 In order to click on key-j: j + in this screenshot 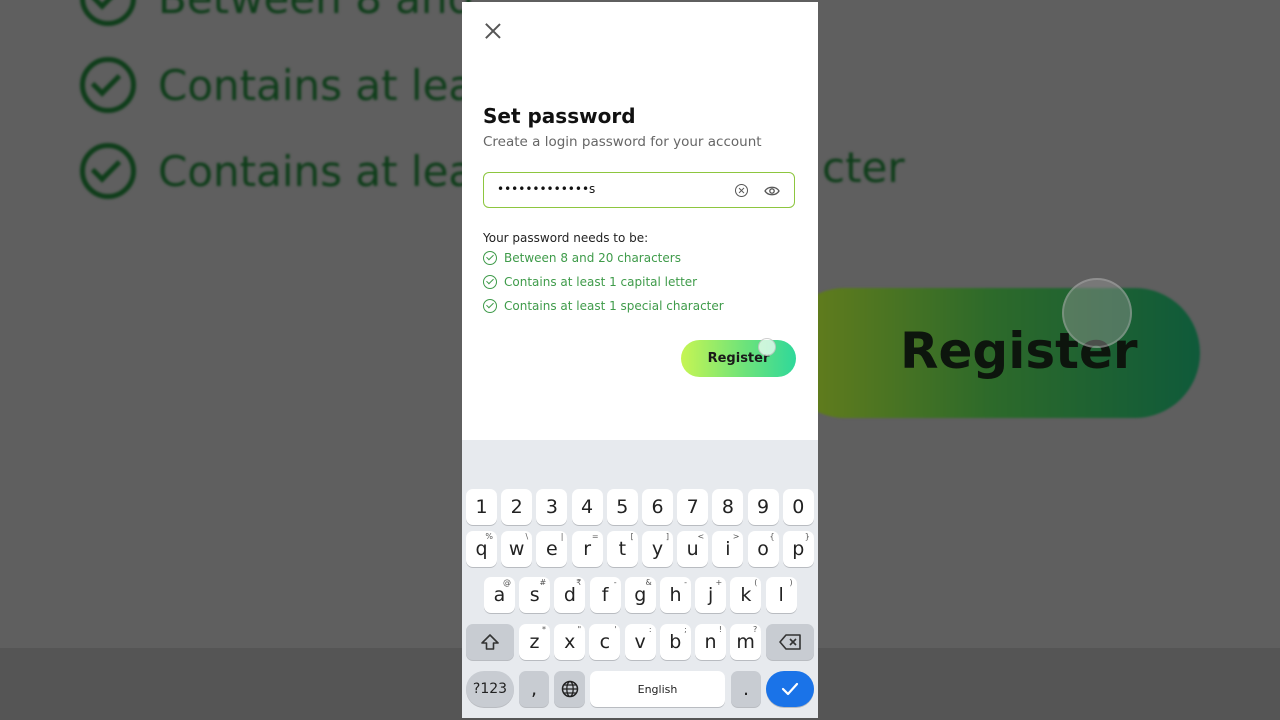, I will do `click(711, 595)`.